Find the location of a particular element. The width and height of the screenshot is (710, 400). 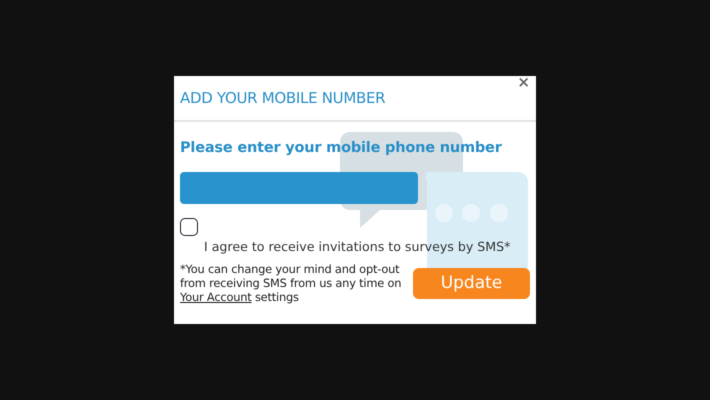

phone-field is located at coordinates (299, 188).